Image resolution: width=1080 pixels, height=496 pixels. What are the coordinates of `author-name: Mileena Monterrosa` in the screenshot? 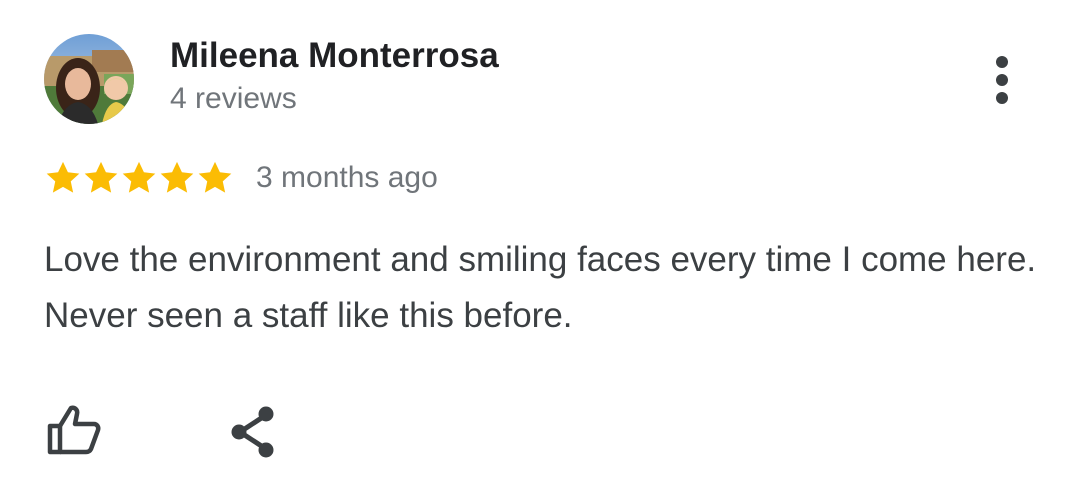 It's located at (334, 56).